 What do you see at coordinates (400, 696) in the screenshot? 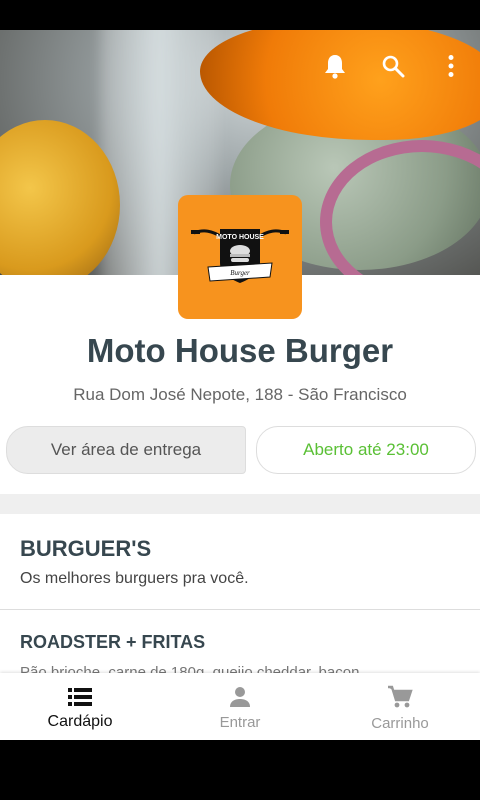
I see `cart-icon` at bounding box center [400, 696].